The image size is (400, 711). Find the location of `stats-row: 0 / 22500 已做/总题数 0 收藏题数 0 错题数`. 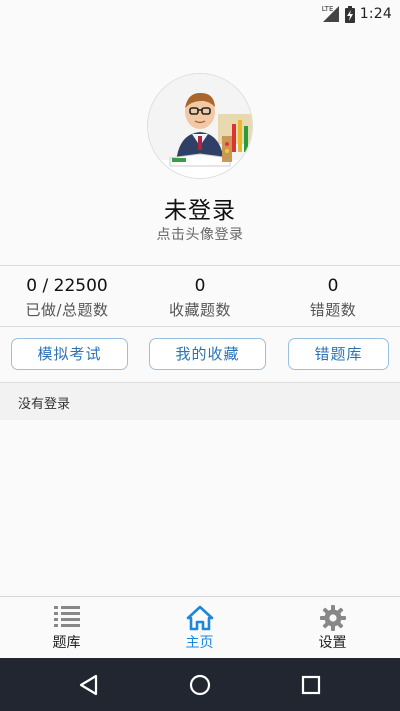

stats-row: 0 / 22500 已做/总题数 0 收藏题数 0 错题数 is located at coordinates (200, 299).